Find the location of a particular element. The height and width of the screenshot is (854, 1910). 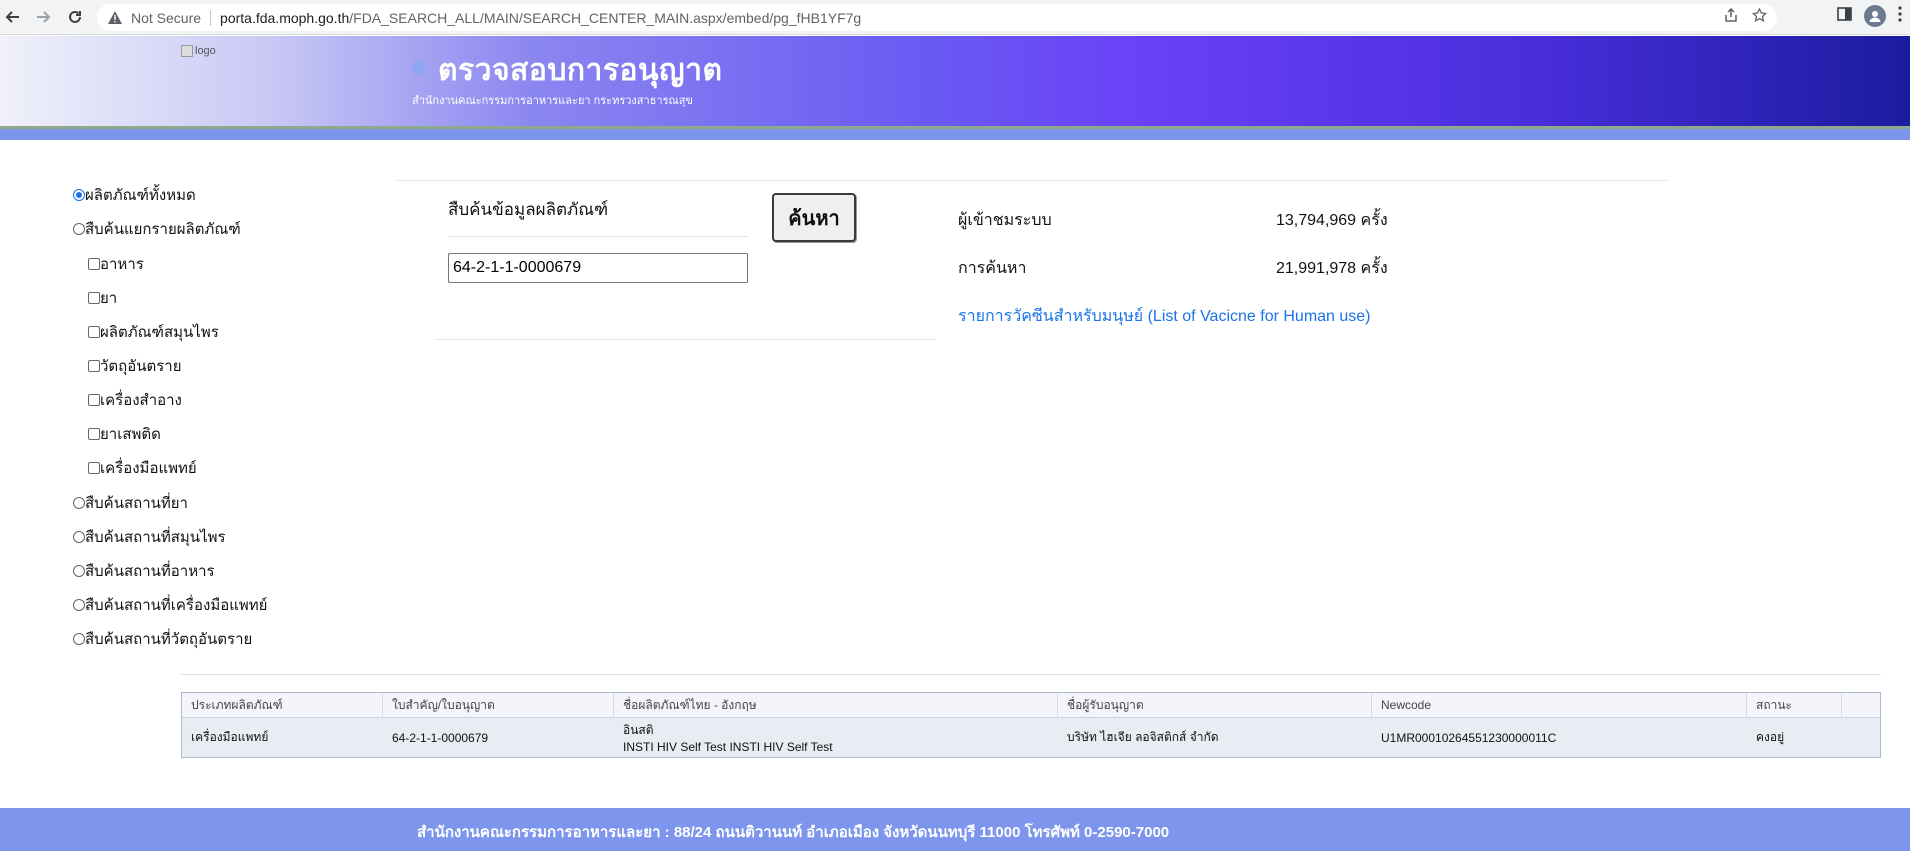

radio-label: สืบค้นสถานที่ยา is located at coordinates (136, 503).